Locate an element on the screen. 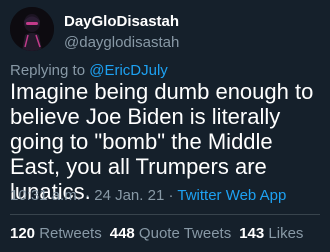 The width and height of the screenshot is (330, 252). reply-mention-link: @EricDJuly is located at coordinates (128, 70).